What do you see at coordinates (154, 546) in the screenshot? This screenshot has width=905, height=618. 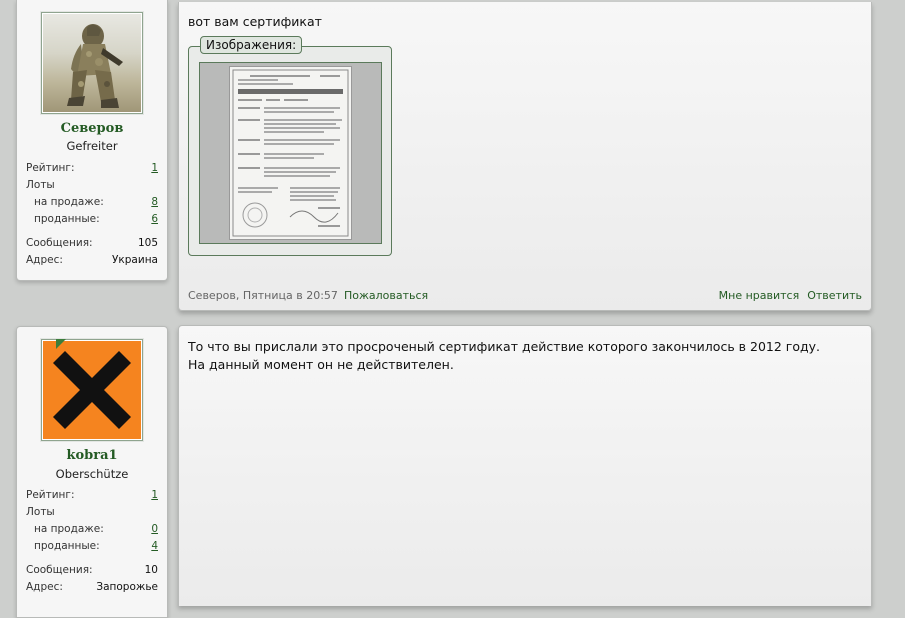 I see `sold-value: 4` at bounding box center [154, 546].